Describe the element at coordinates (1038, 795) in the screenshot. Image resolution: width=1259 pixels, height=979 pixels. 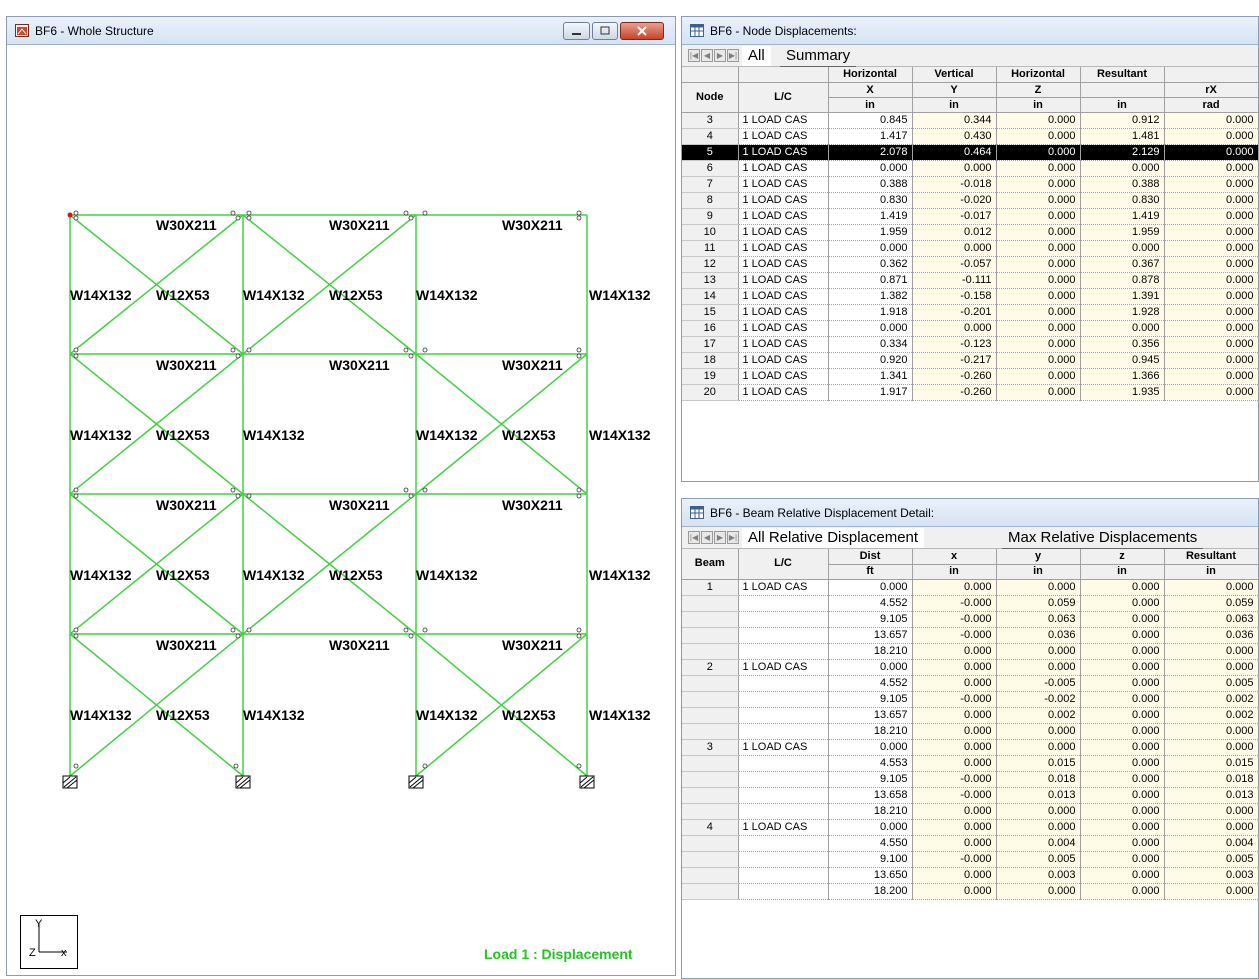
I see `value-cell: 0.013` at that location.